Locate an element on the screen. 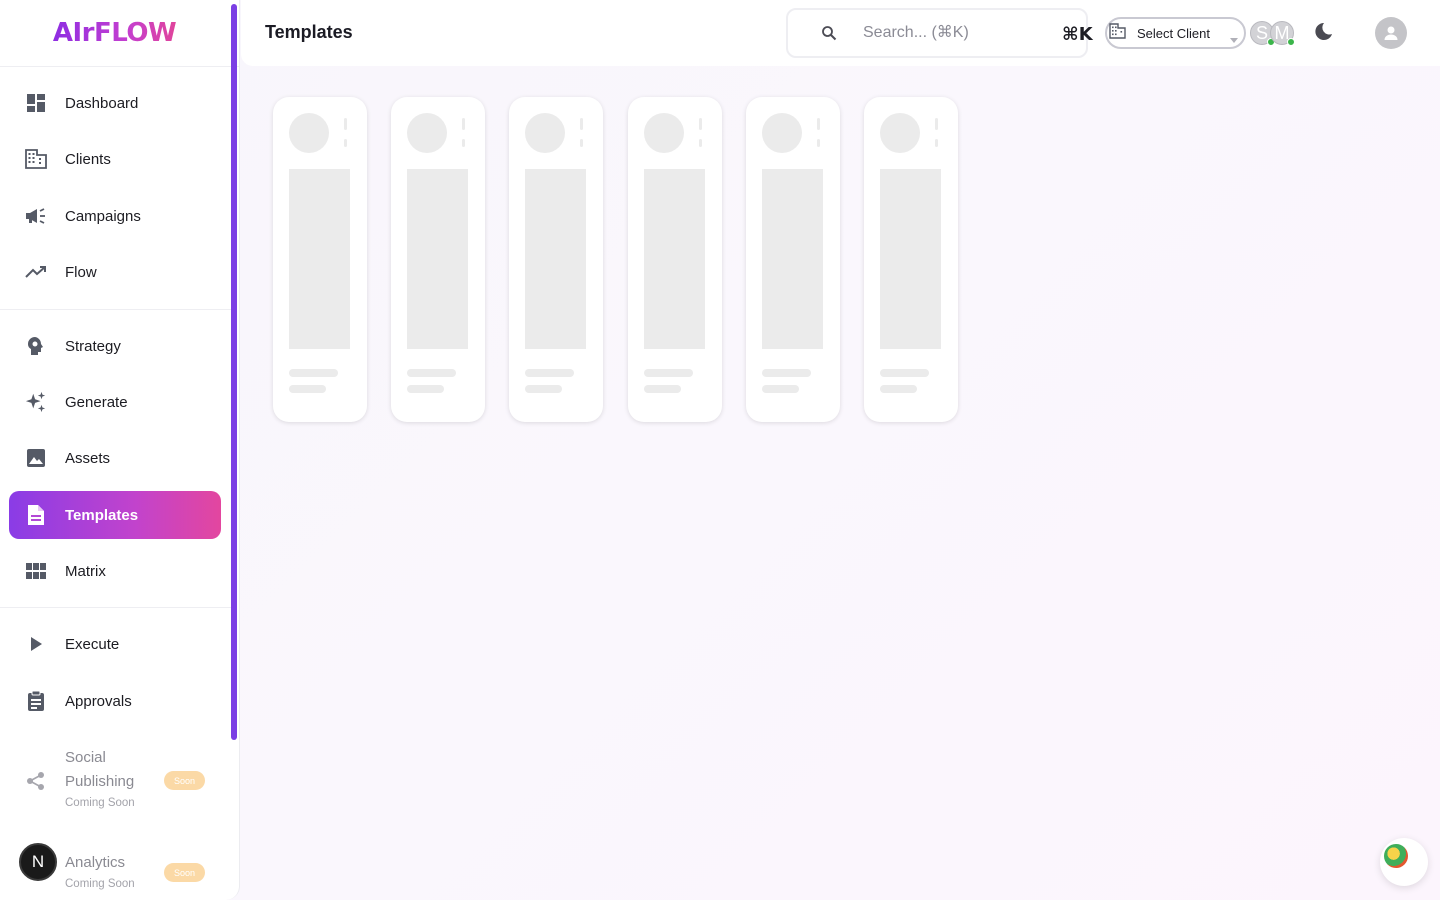  user-avatar is located at coordinates (1391, 33).